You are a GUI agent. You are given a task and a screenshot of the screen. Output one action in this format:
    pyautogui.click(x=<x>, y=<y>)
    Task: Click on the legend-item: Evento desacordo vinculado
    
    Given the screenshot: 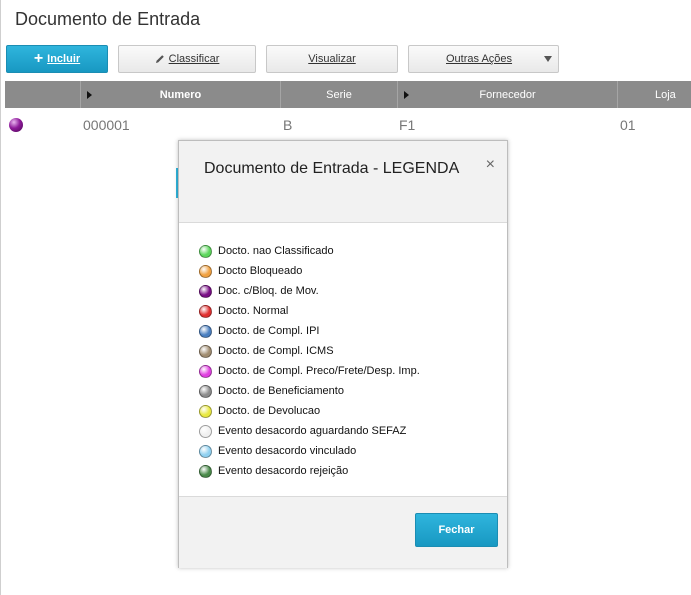 What is the action you would take?
    pyautogui.click(x=309, y=451)
    